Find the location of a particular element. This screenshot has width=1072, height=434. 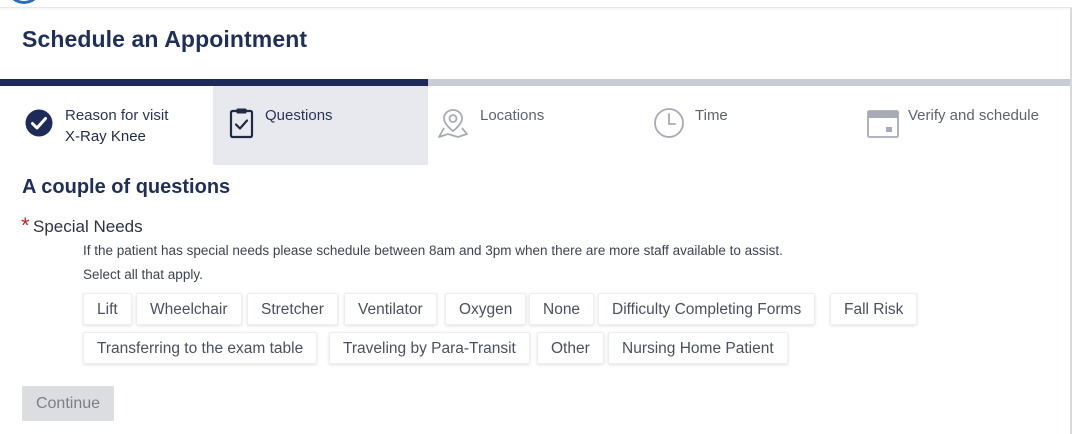

clipboard-check-icon is located at coordinates (242, 123).